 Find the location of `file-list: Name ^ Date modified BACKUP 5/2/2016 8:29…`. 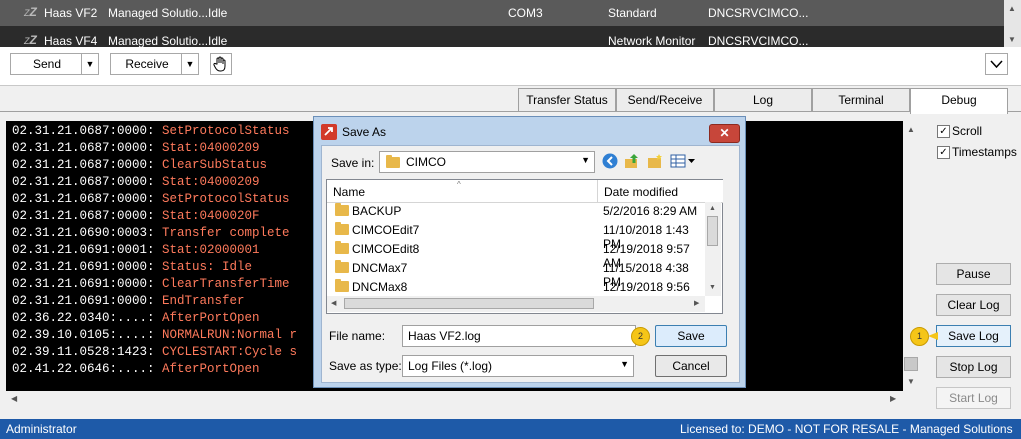

file-list: Name ^ Date modified BACKUP 5/2/2016 8:29… is located at coordinates (524, 246).